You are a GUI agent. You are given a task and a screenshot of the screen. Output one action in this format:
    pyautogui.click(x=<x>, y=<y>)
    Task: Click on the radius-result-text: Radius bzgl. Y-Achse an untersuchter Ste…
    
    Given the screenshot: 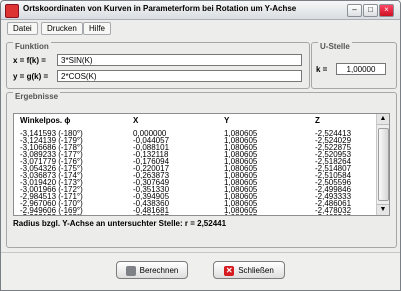 What is the action you would take?
    pyautogui.click(x=120, y=223)
    